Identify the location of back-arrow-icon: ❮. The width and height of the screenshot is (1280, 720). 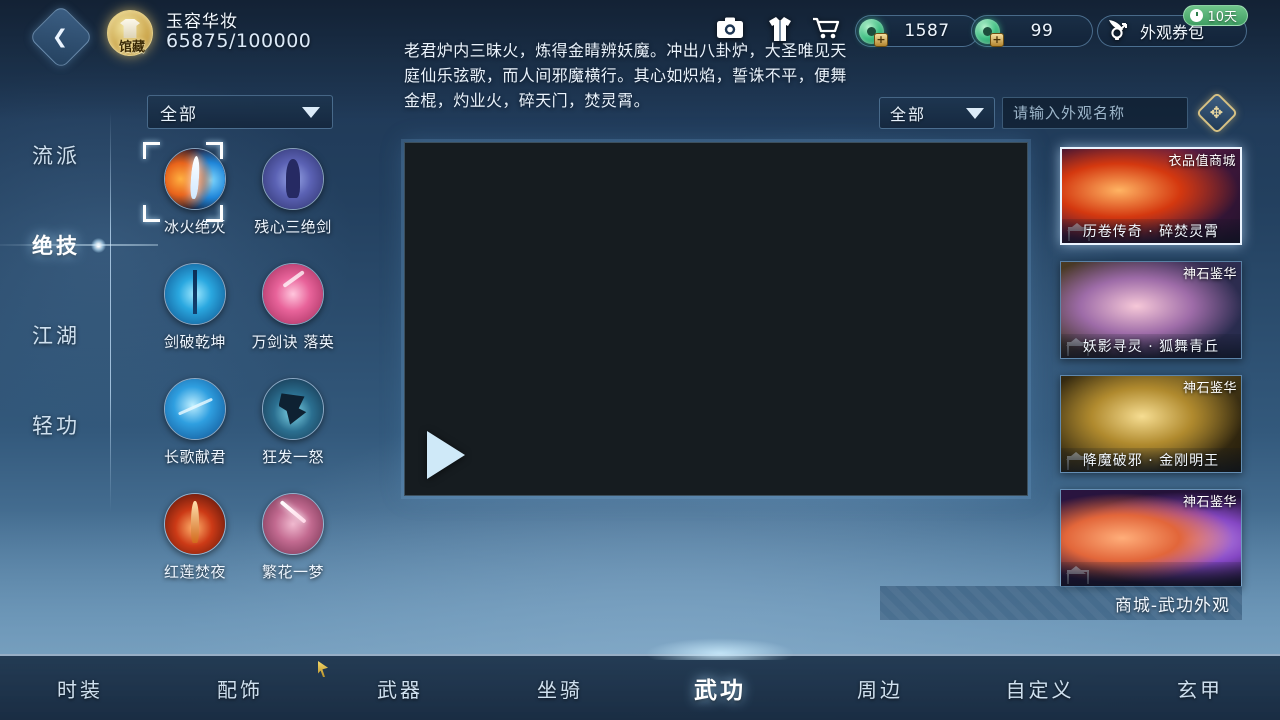
(60, 36).